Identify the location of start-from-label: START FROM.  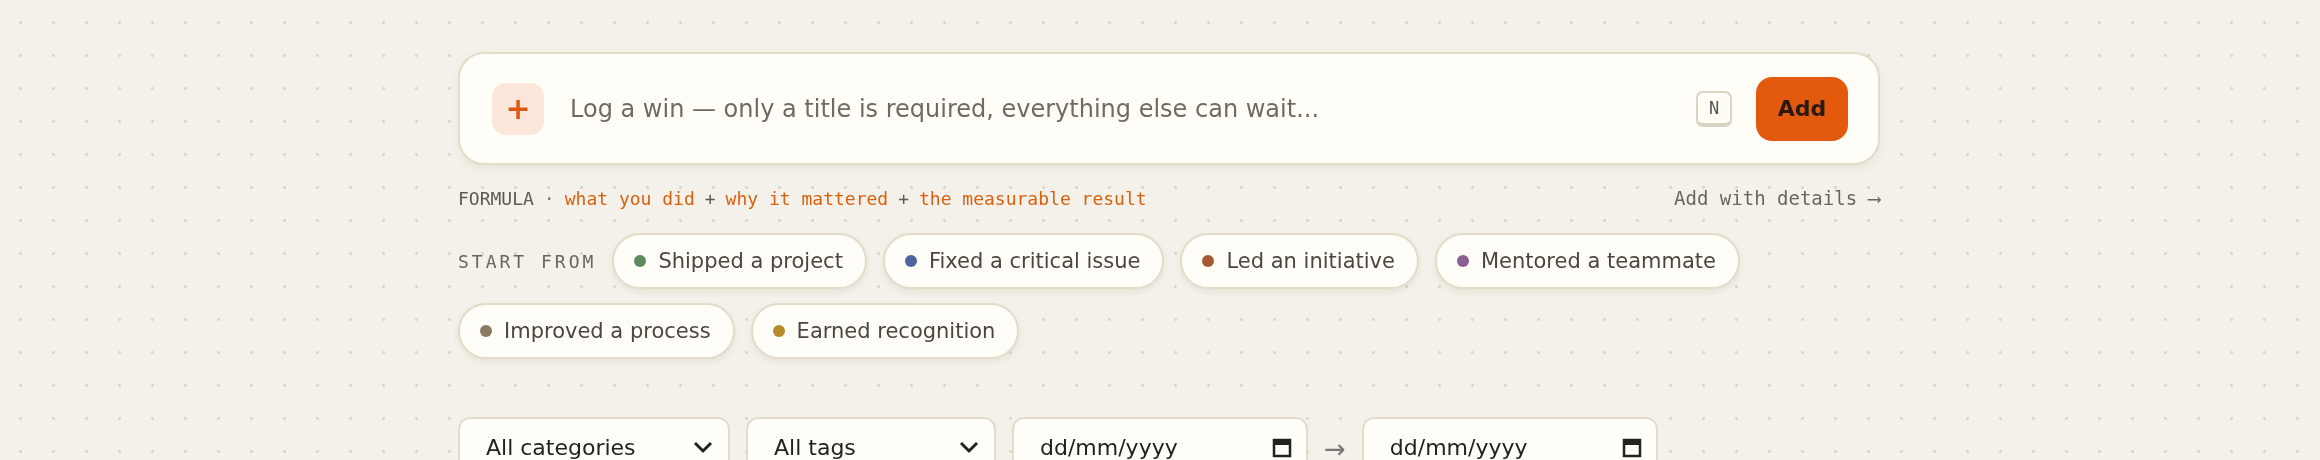
(527, 261).